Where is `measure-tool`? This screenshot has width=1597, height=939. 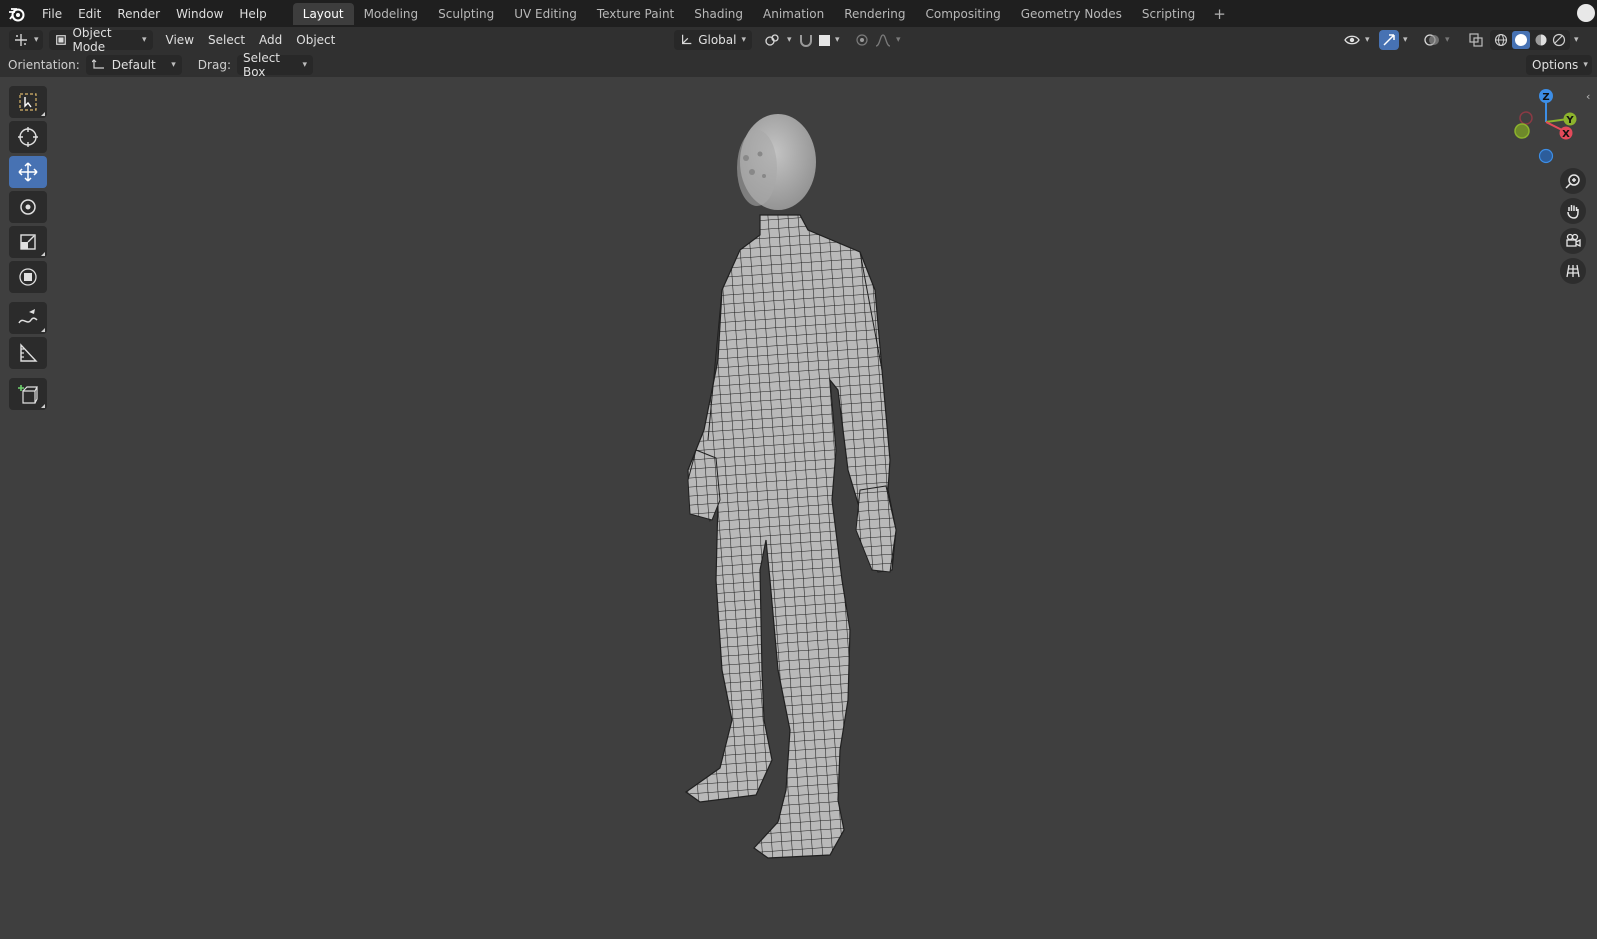 measure-tool is located at coordinates (28, 353).